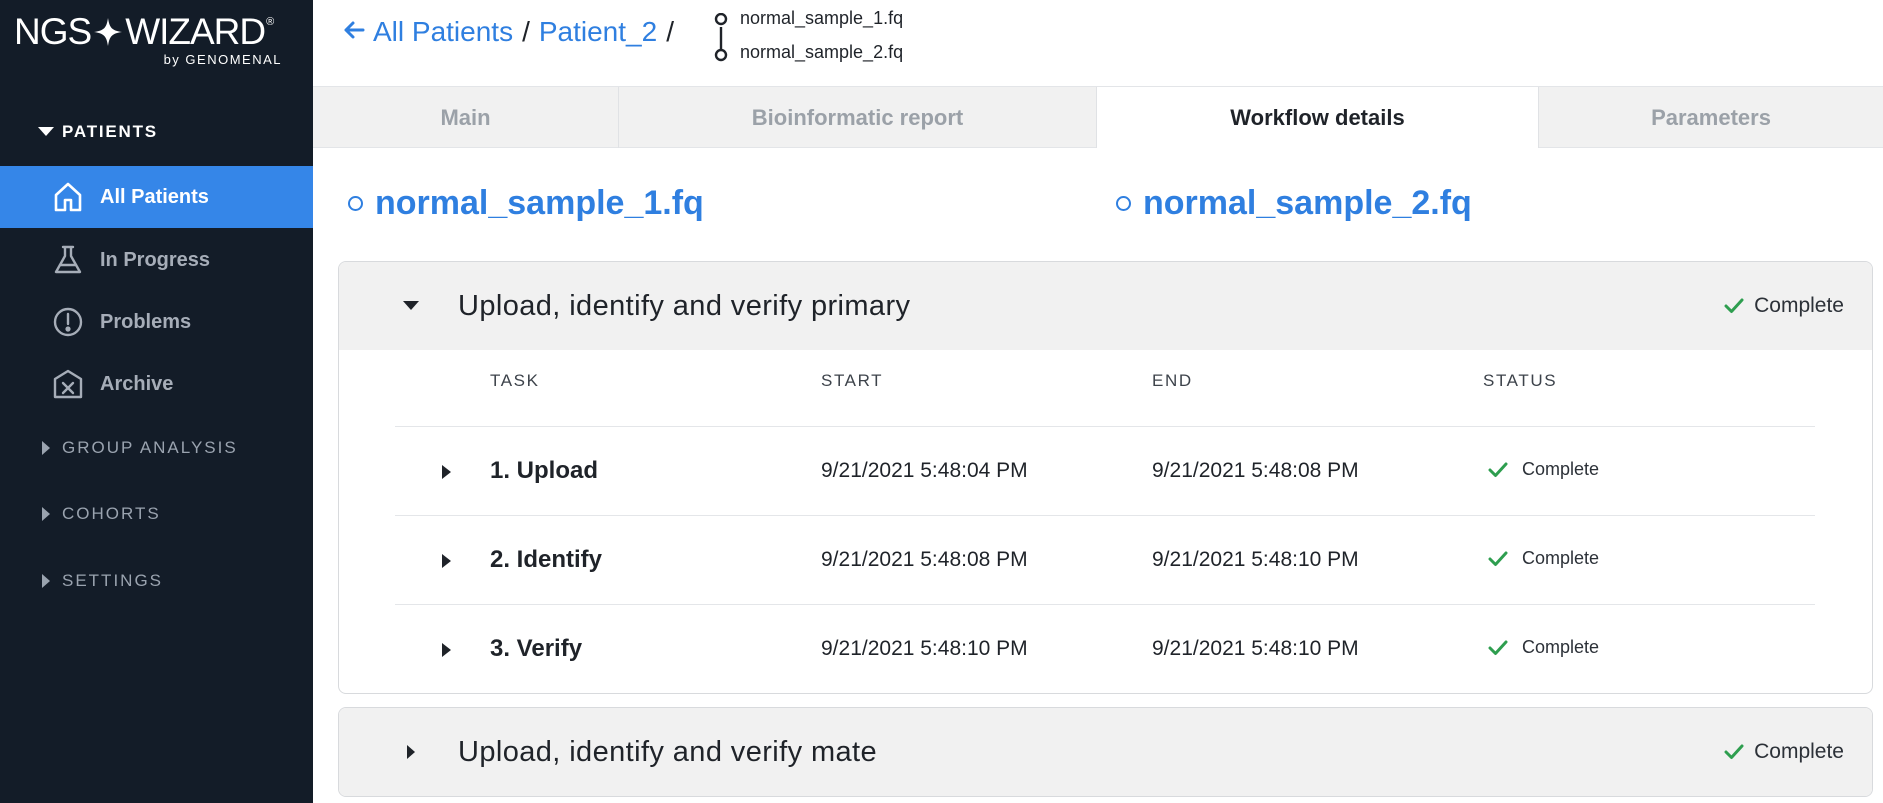 The image size is (1883, 803). Describe the element at coordinates (822, 52) in the screenshot. I see `breadcrumb-file-2: normal_sample_2.fq` at that location.